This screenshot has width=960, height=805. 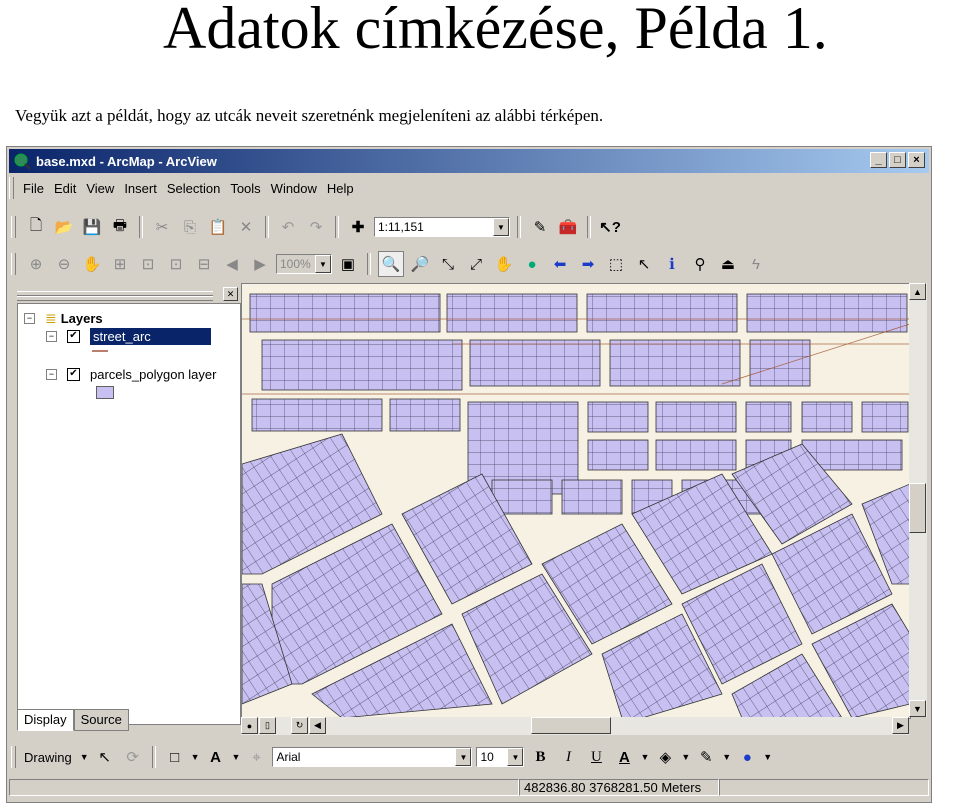 I want to click on drawing-menu: Drawing, so click(x=48, y=757).